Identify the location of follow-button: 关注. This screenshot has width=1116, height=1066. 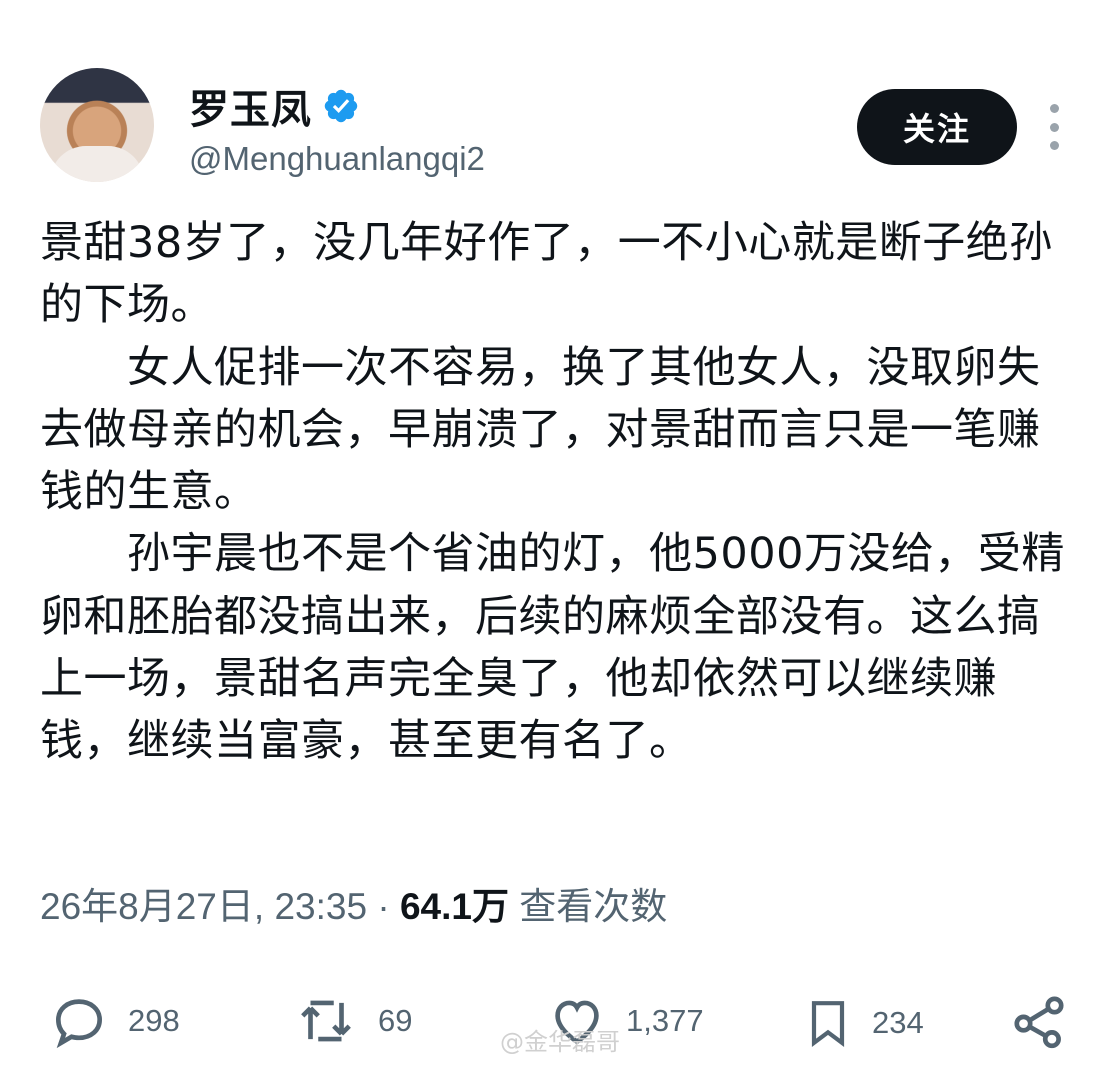
(937, 127).